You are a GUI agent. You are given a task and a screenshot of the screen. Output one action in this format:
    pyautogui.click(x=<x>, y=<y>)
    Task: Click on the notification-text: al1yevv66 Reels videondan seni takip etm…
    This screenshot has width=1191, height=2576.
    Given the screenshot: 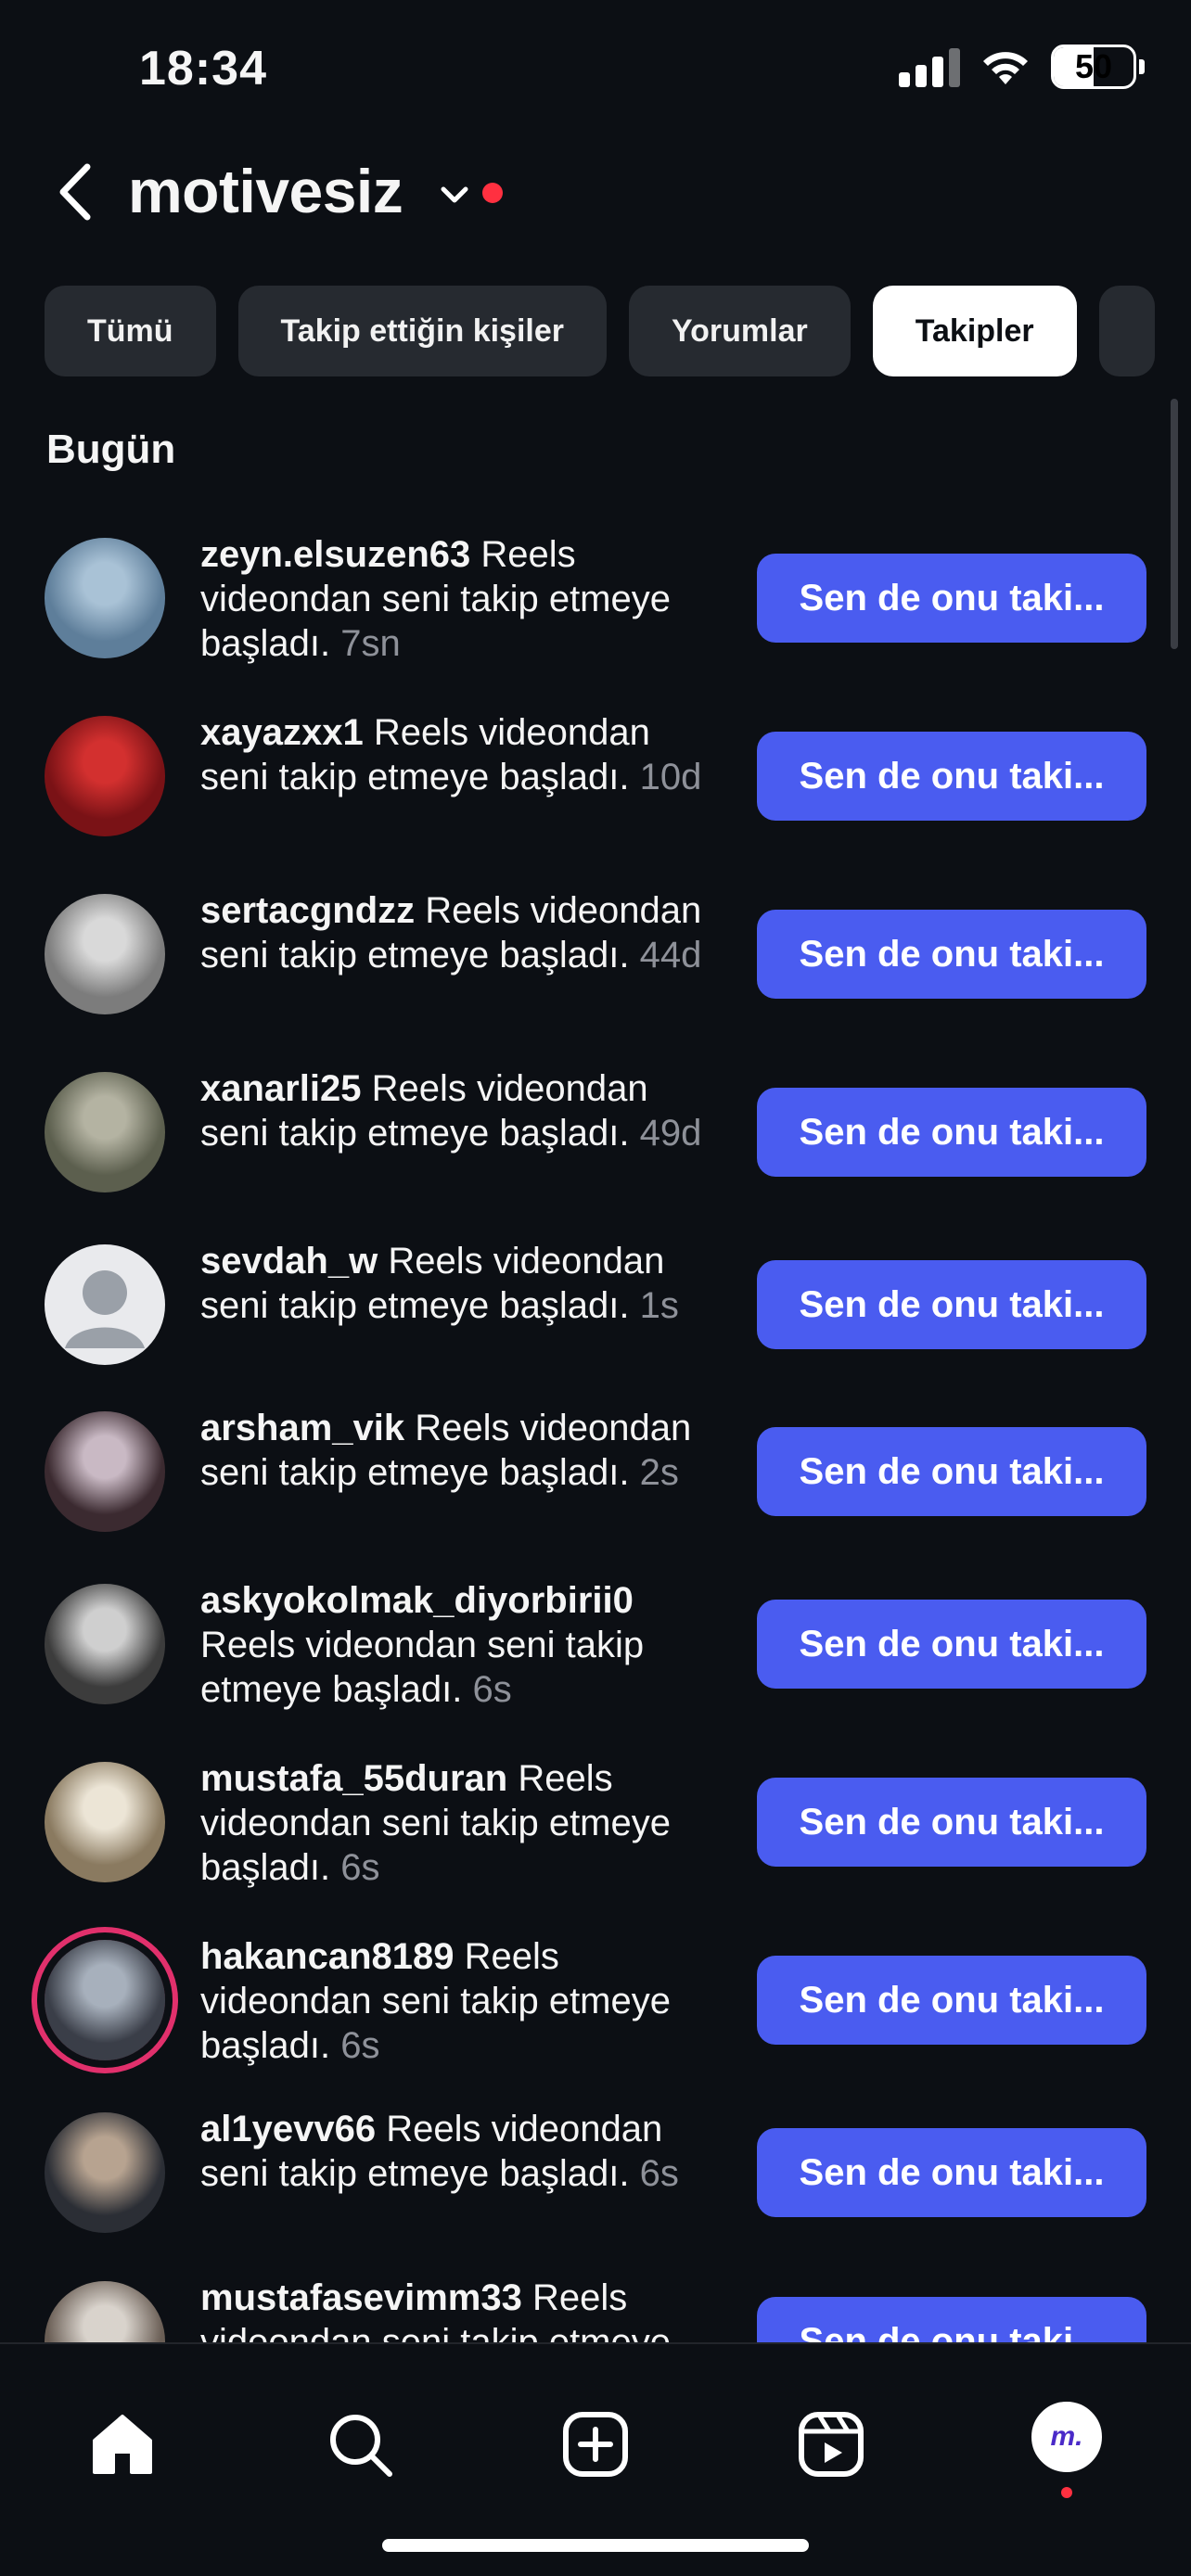 What is the action you would take?
    pyautogui.click(x=460, y=2151)
    